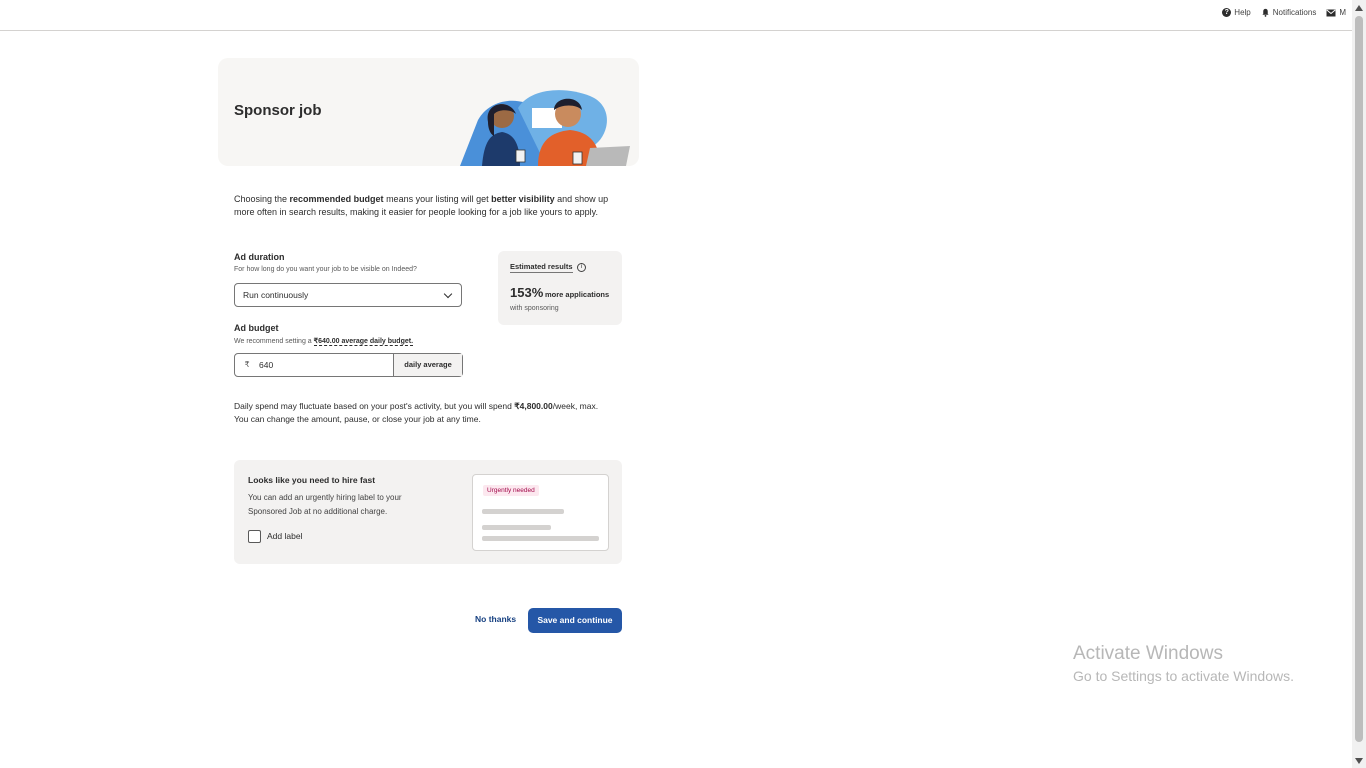 This screenshot has width=1366, height=768. Describe the element at coordinates (278, 110) in the screenshot. I see `page-title: Sponsor job` at that location.